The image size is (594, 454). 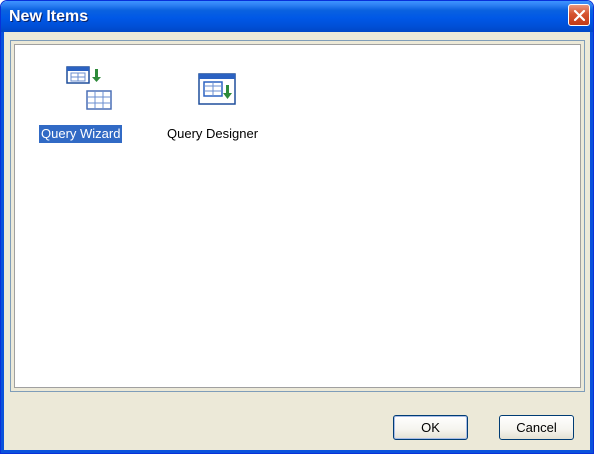 What do you see at coordinates (297, 451) in the screenshot?
I see `window-border-bottom` at bounding box center [297, 451].